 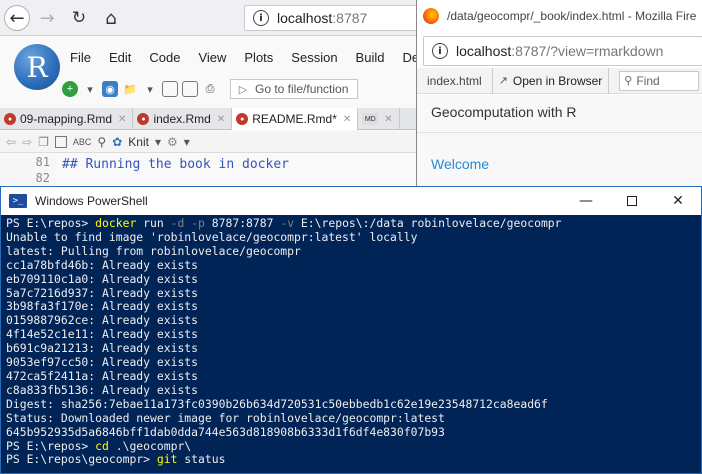 I want to click on tab-readme-rmd: ● README.Rmd* ✕, so click(x=295, y=119).